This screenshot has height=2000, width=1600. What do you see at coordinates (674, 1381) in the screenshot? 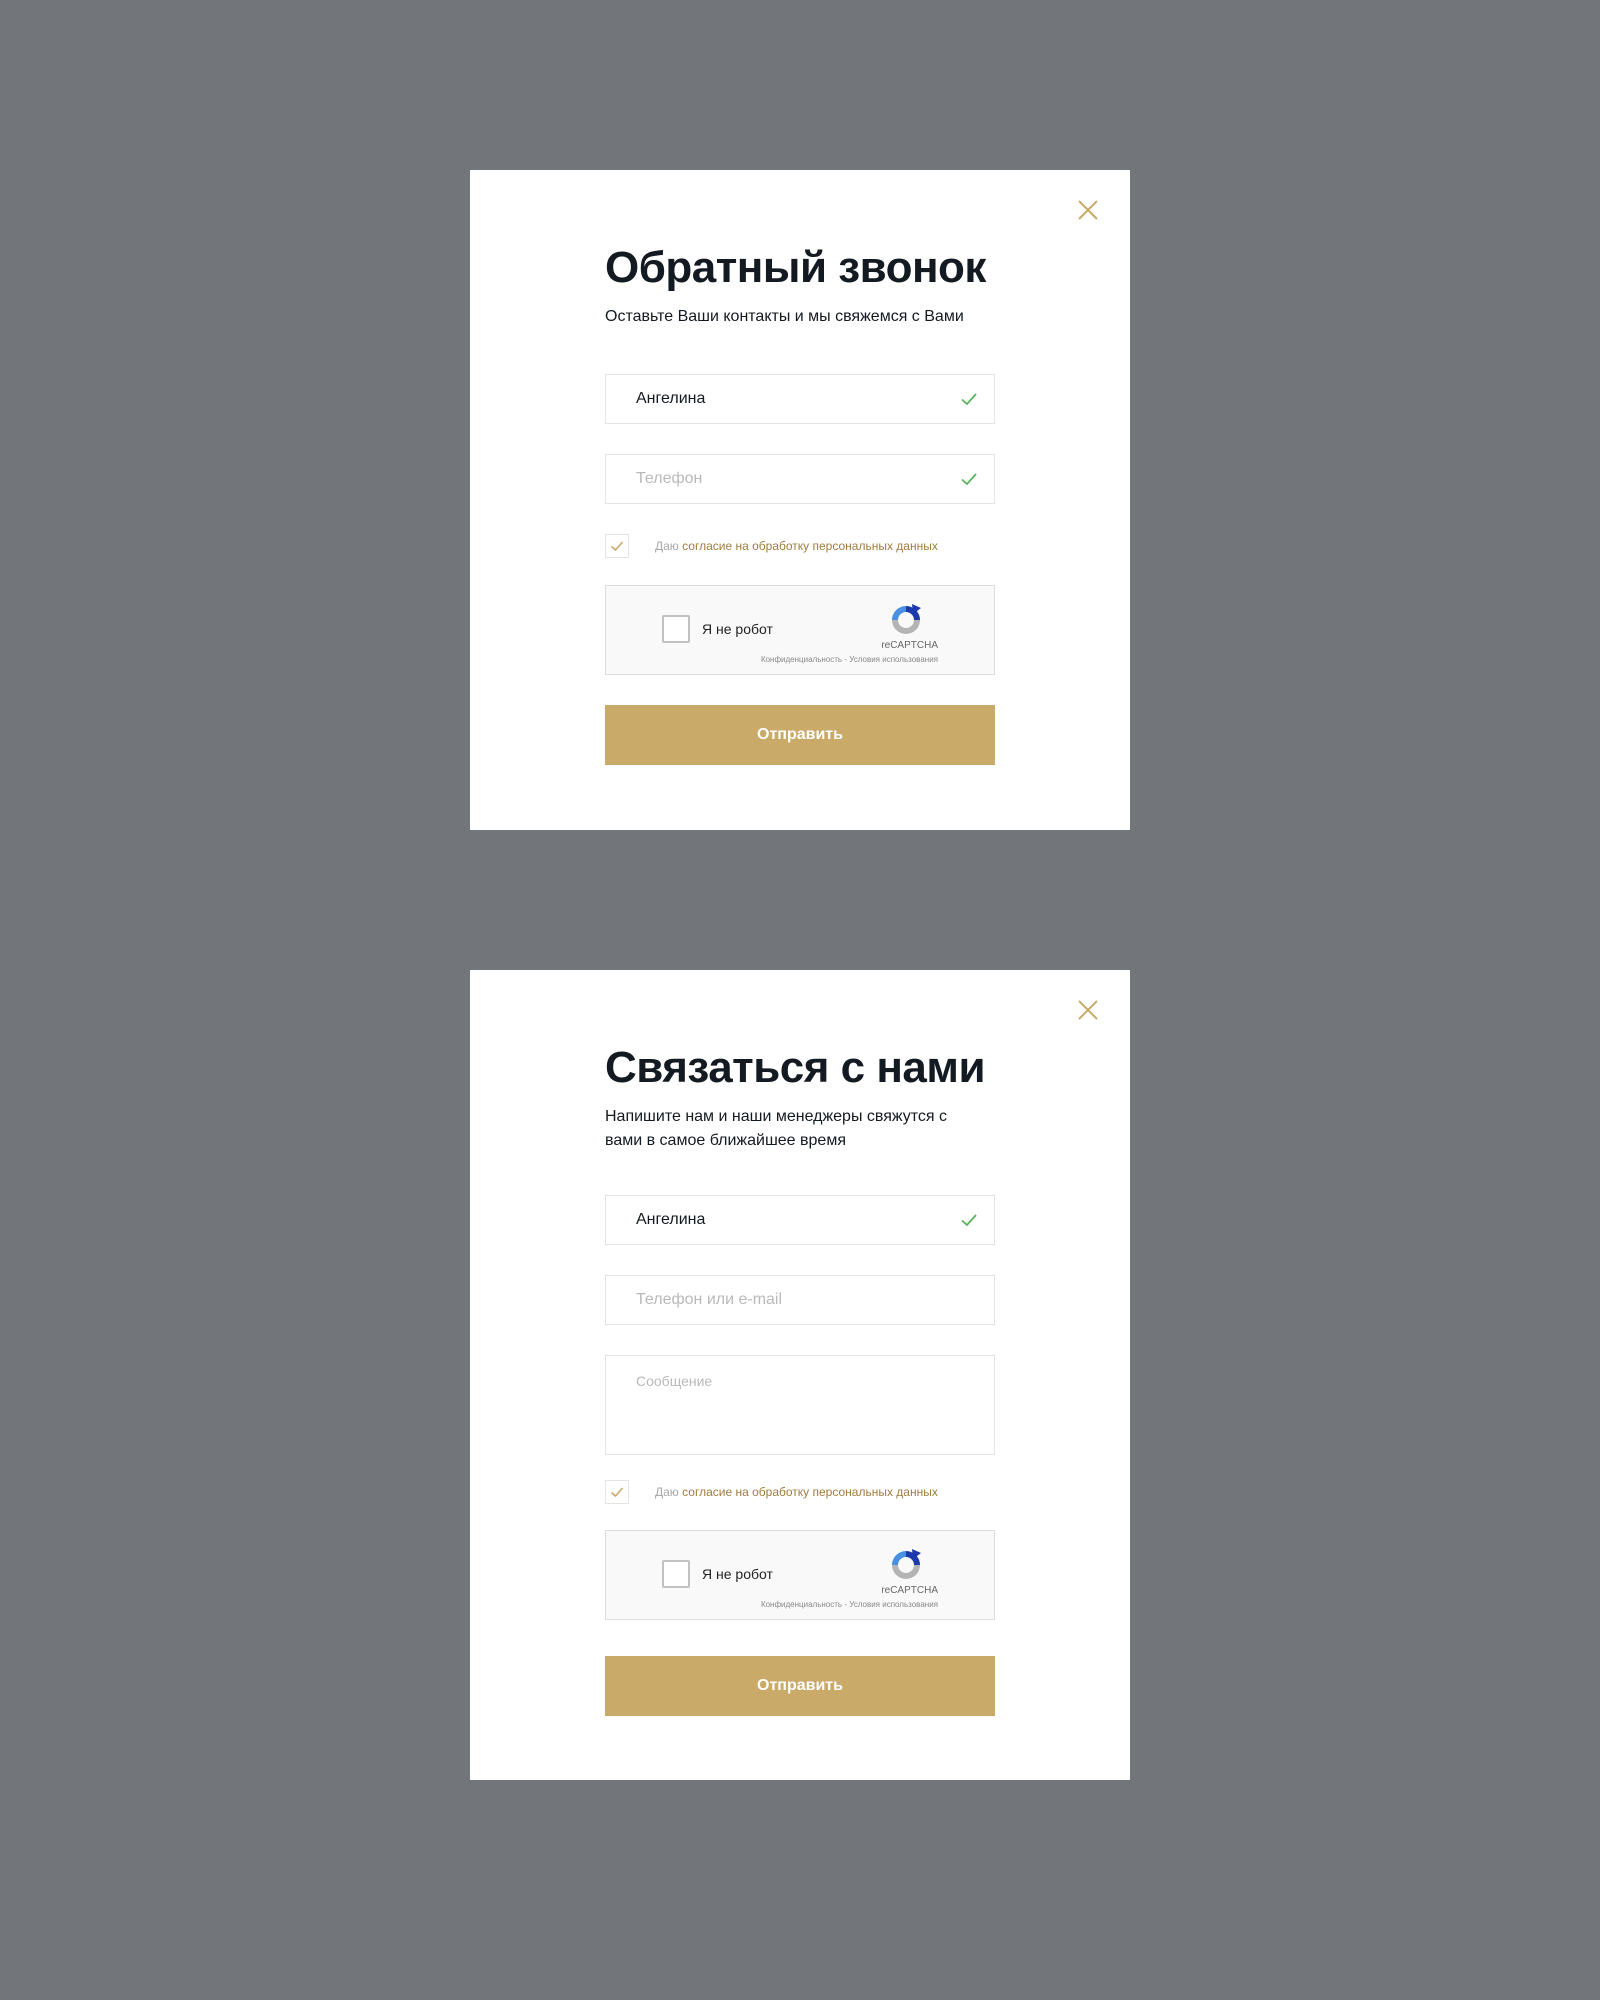
I see `message-placeholder: Сообщение` at bounding box center [674, 1381].